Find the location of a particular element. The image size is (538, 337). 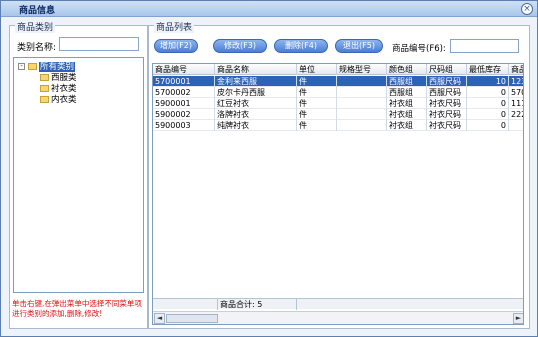

table-row: 5700002 皮尔卡丹西服 件 西服组 西服尺码 0 570 is located at coordinates (338, 92).